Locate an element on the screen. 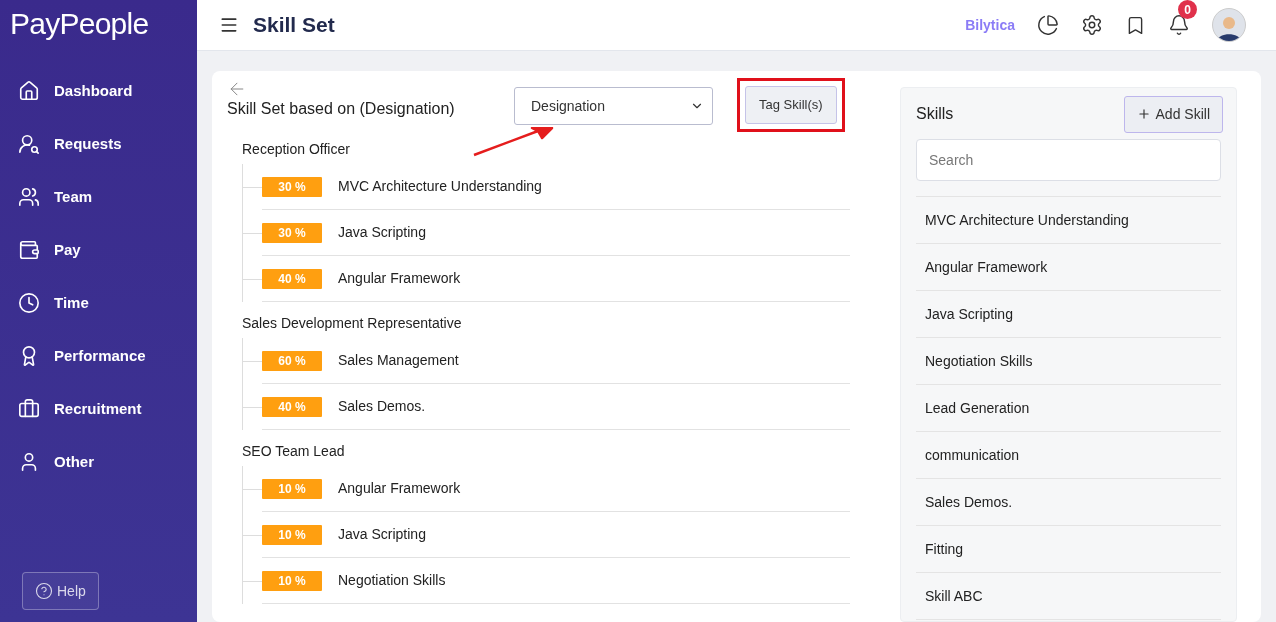 This screenshot has width=1276, height=622. skill-list-item: Sales Demos. is located at coordinates (1068, 502).